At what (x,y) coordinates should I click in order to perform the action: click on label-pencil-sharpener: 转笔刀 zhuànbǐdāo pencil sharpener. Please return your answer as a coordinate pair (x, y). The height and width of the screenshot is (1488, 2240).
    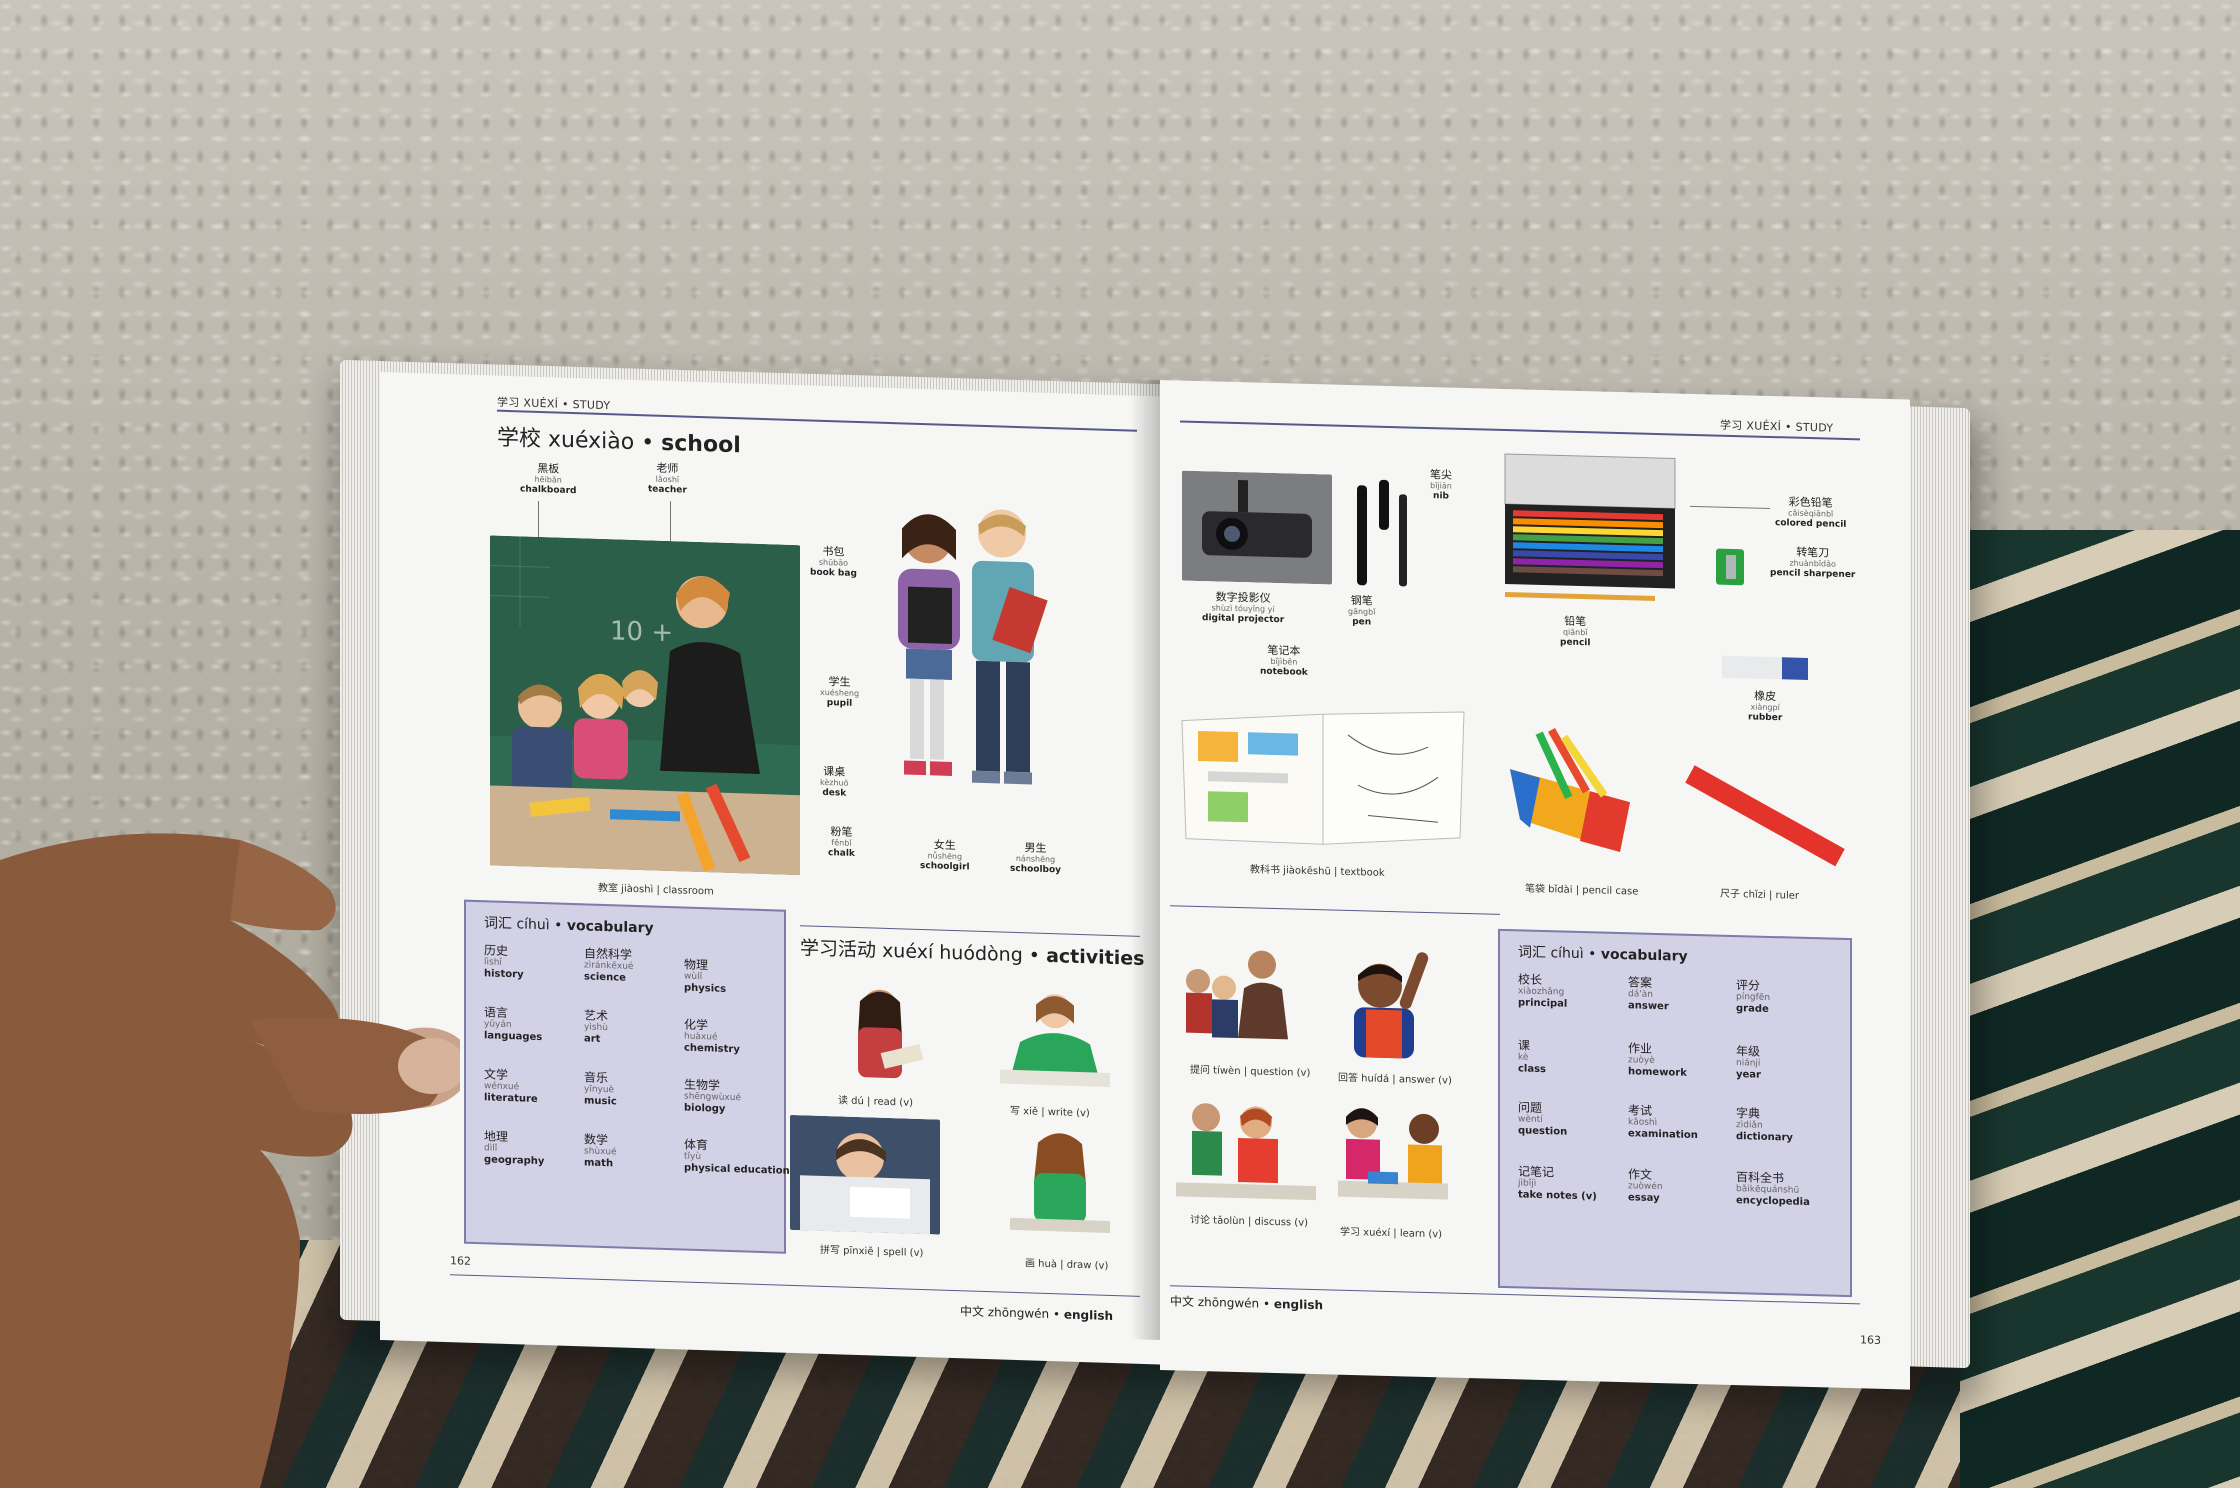
    Looking at the image, I should click on (1813, 563).